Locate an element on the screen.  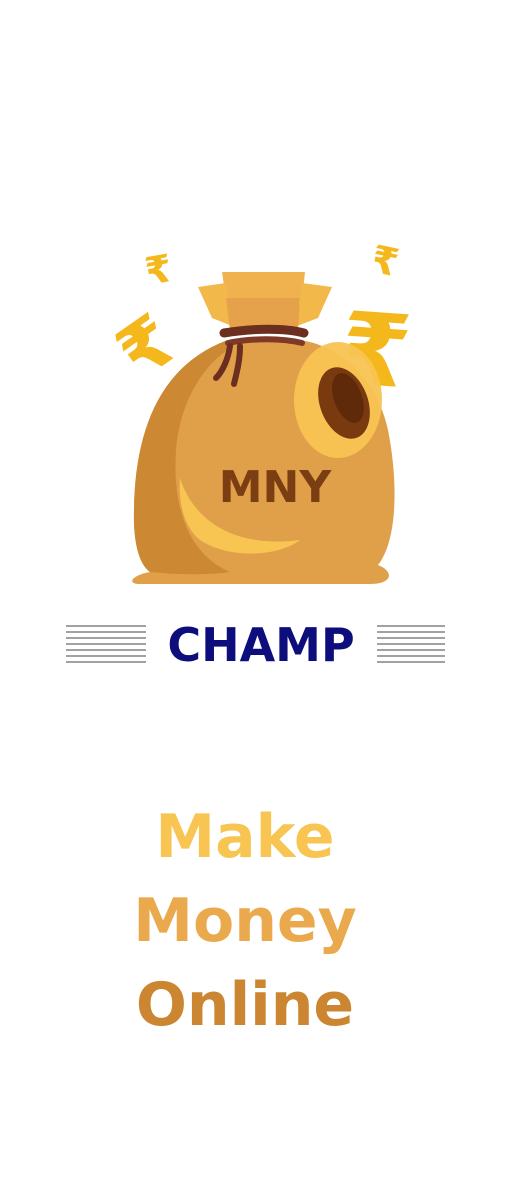
tagline-line-2: Money is located at coordinates (245, 921).